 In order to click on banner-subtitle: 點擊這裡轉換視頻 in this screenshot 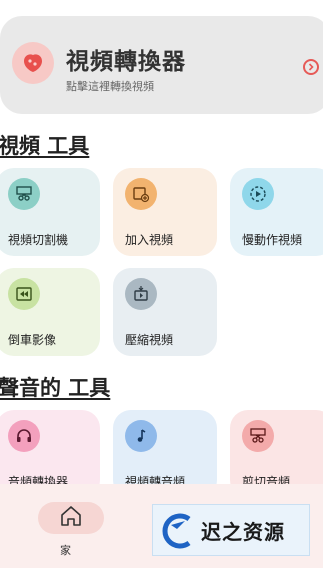, I will do `click(110, 86)`.